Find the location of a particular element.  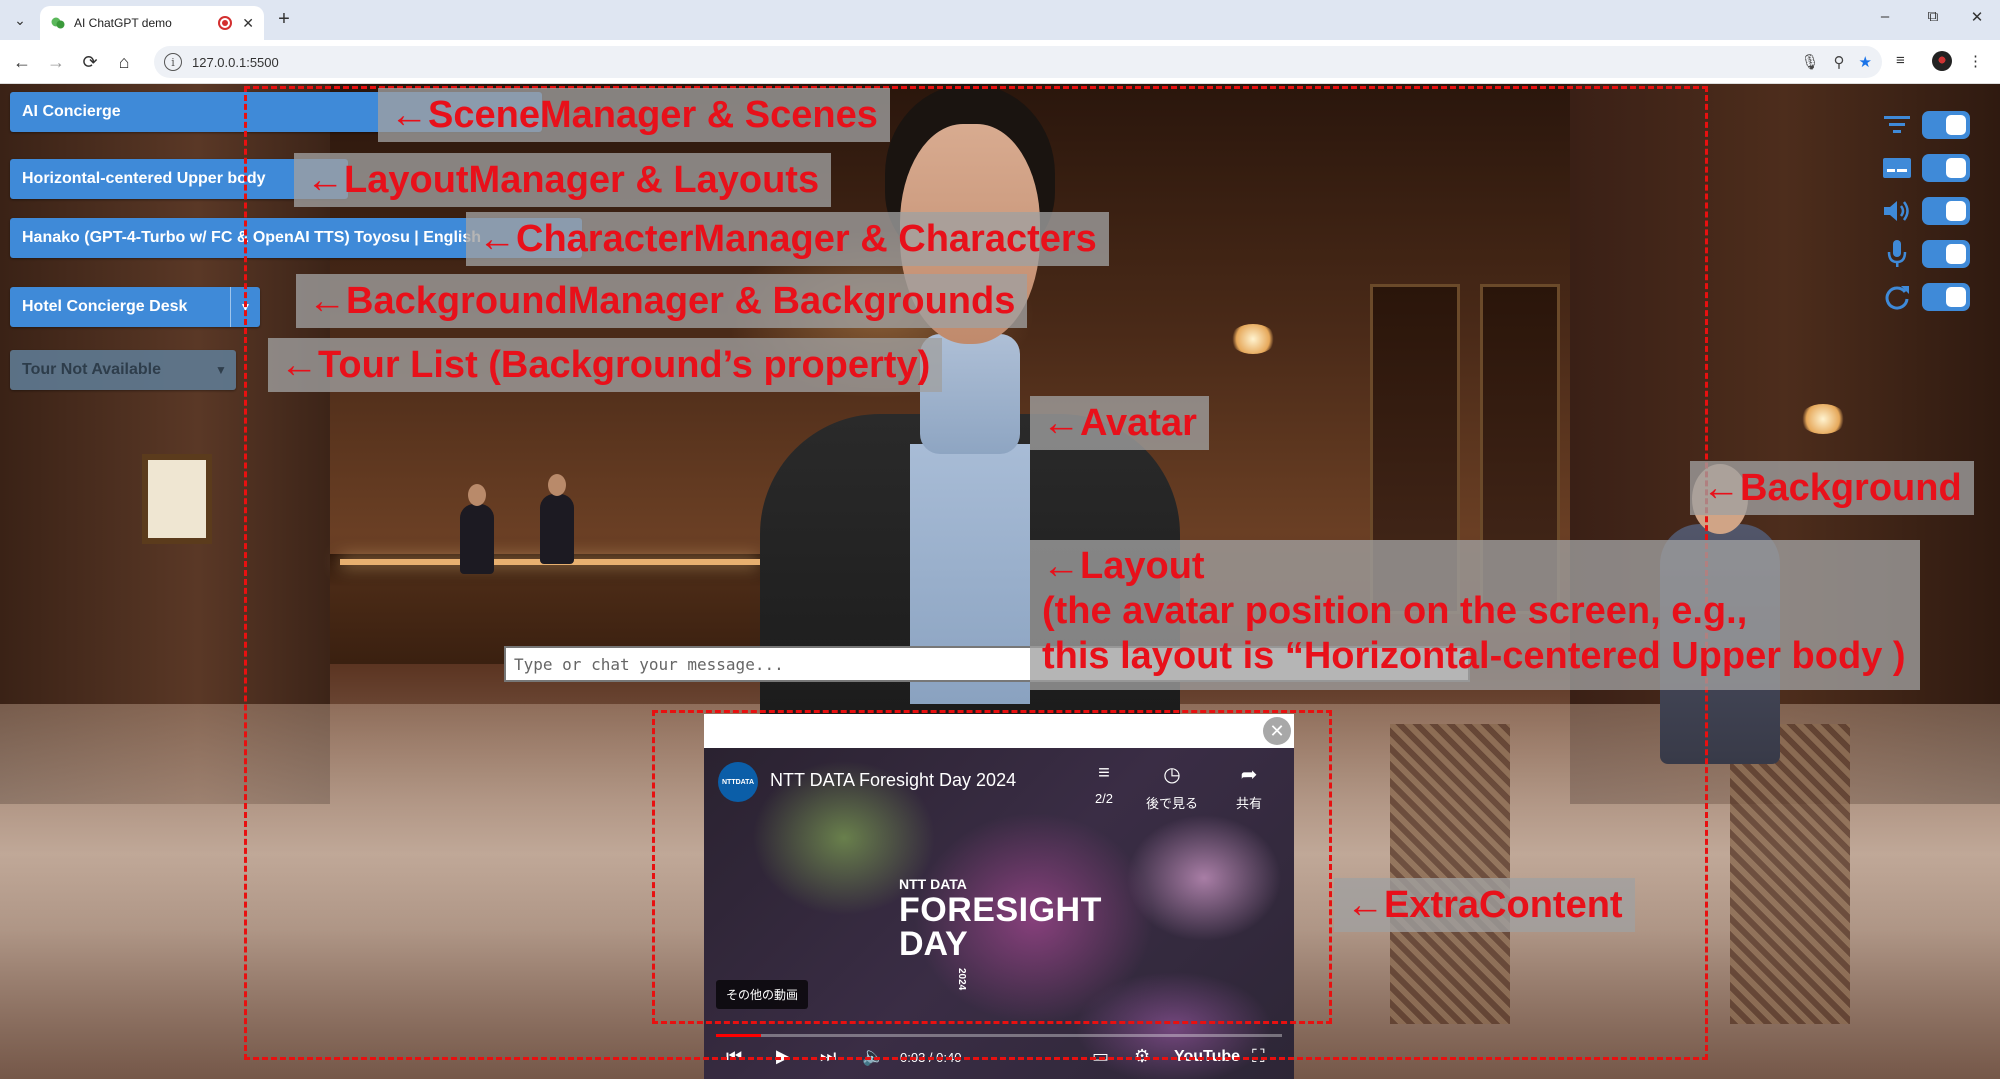

window-close-button: ✕ is located at coordinates (1977, 17).